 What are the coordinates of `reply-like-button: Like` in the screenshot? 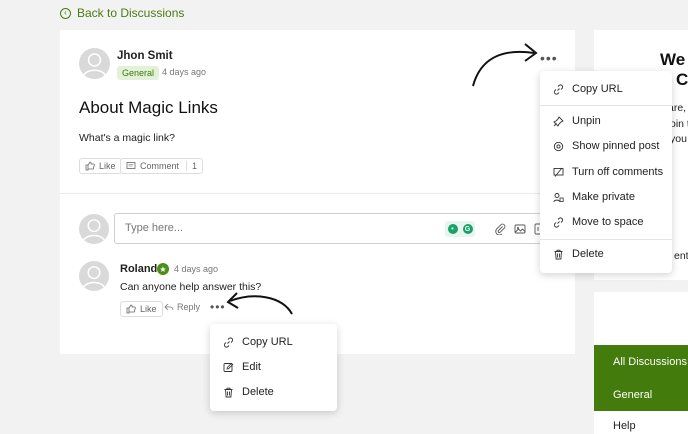 It's located at (141, 309).